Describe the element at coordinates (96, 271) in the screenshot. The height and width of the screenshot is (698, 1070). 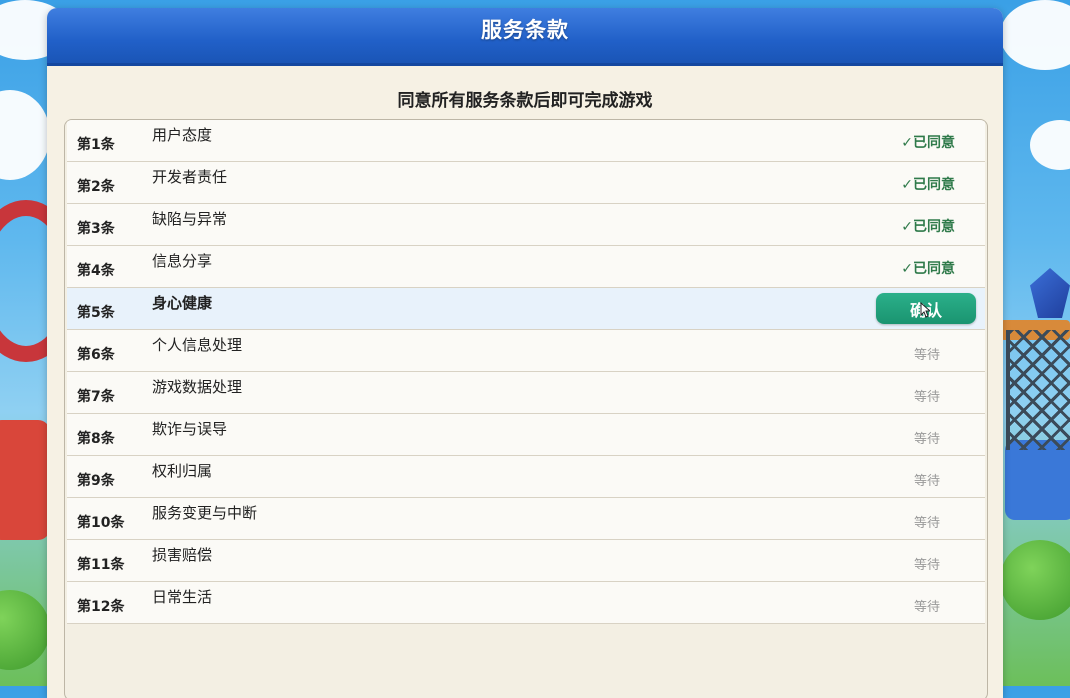
I see `term-number: 第4条` at that location.